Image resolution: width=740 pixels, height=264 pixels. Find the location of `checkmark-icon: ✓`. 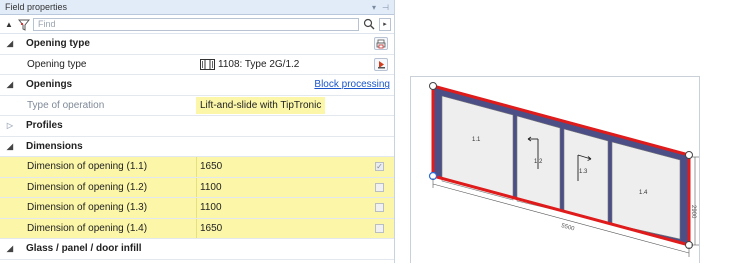

checkmark-icon: ✓ is located at coordinates (379, 167).